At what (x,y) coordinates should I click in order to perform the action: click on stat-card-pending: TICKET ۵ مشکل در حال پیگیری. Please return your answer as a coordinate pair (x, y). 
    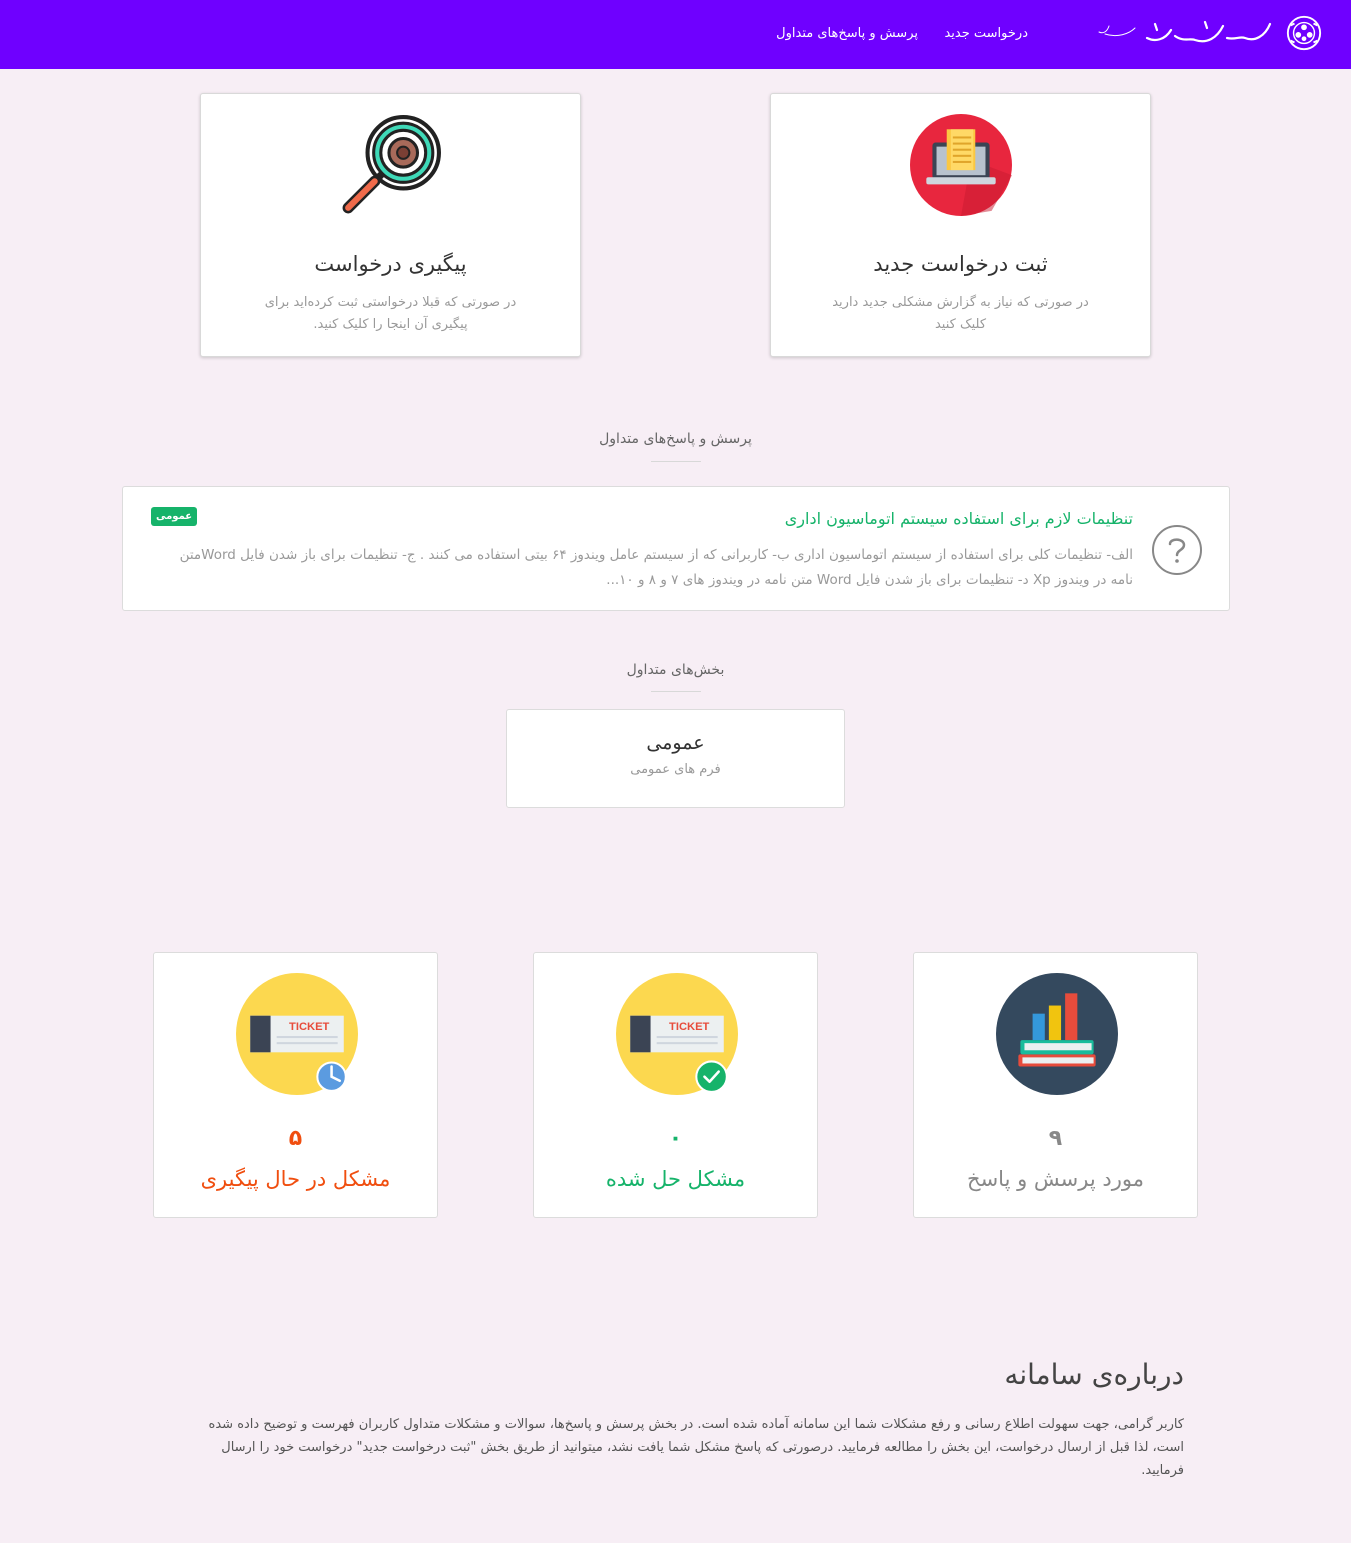
    Looking at the image, I should click on (295, 1085).